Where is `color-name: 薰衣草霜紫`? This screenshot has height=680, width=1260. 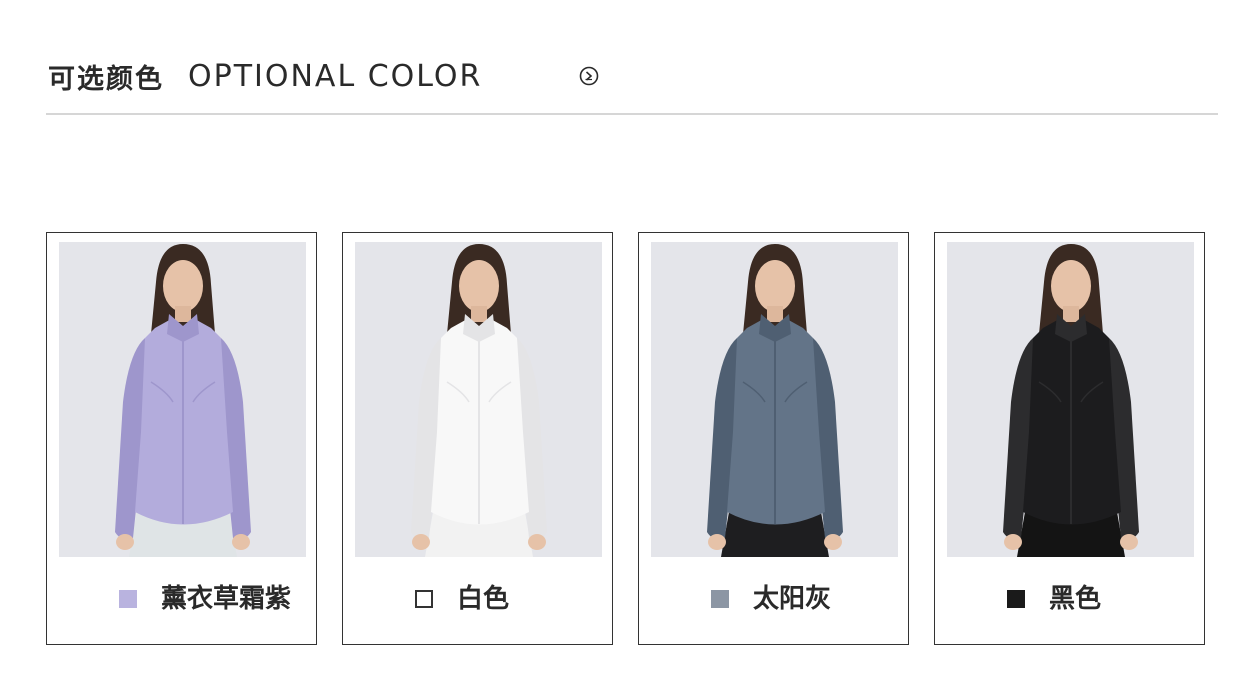 color-name: 薰衣草霜紫 is located at coordinates (226, 599).